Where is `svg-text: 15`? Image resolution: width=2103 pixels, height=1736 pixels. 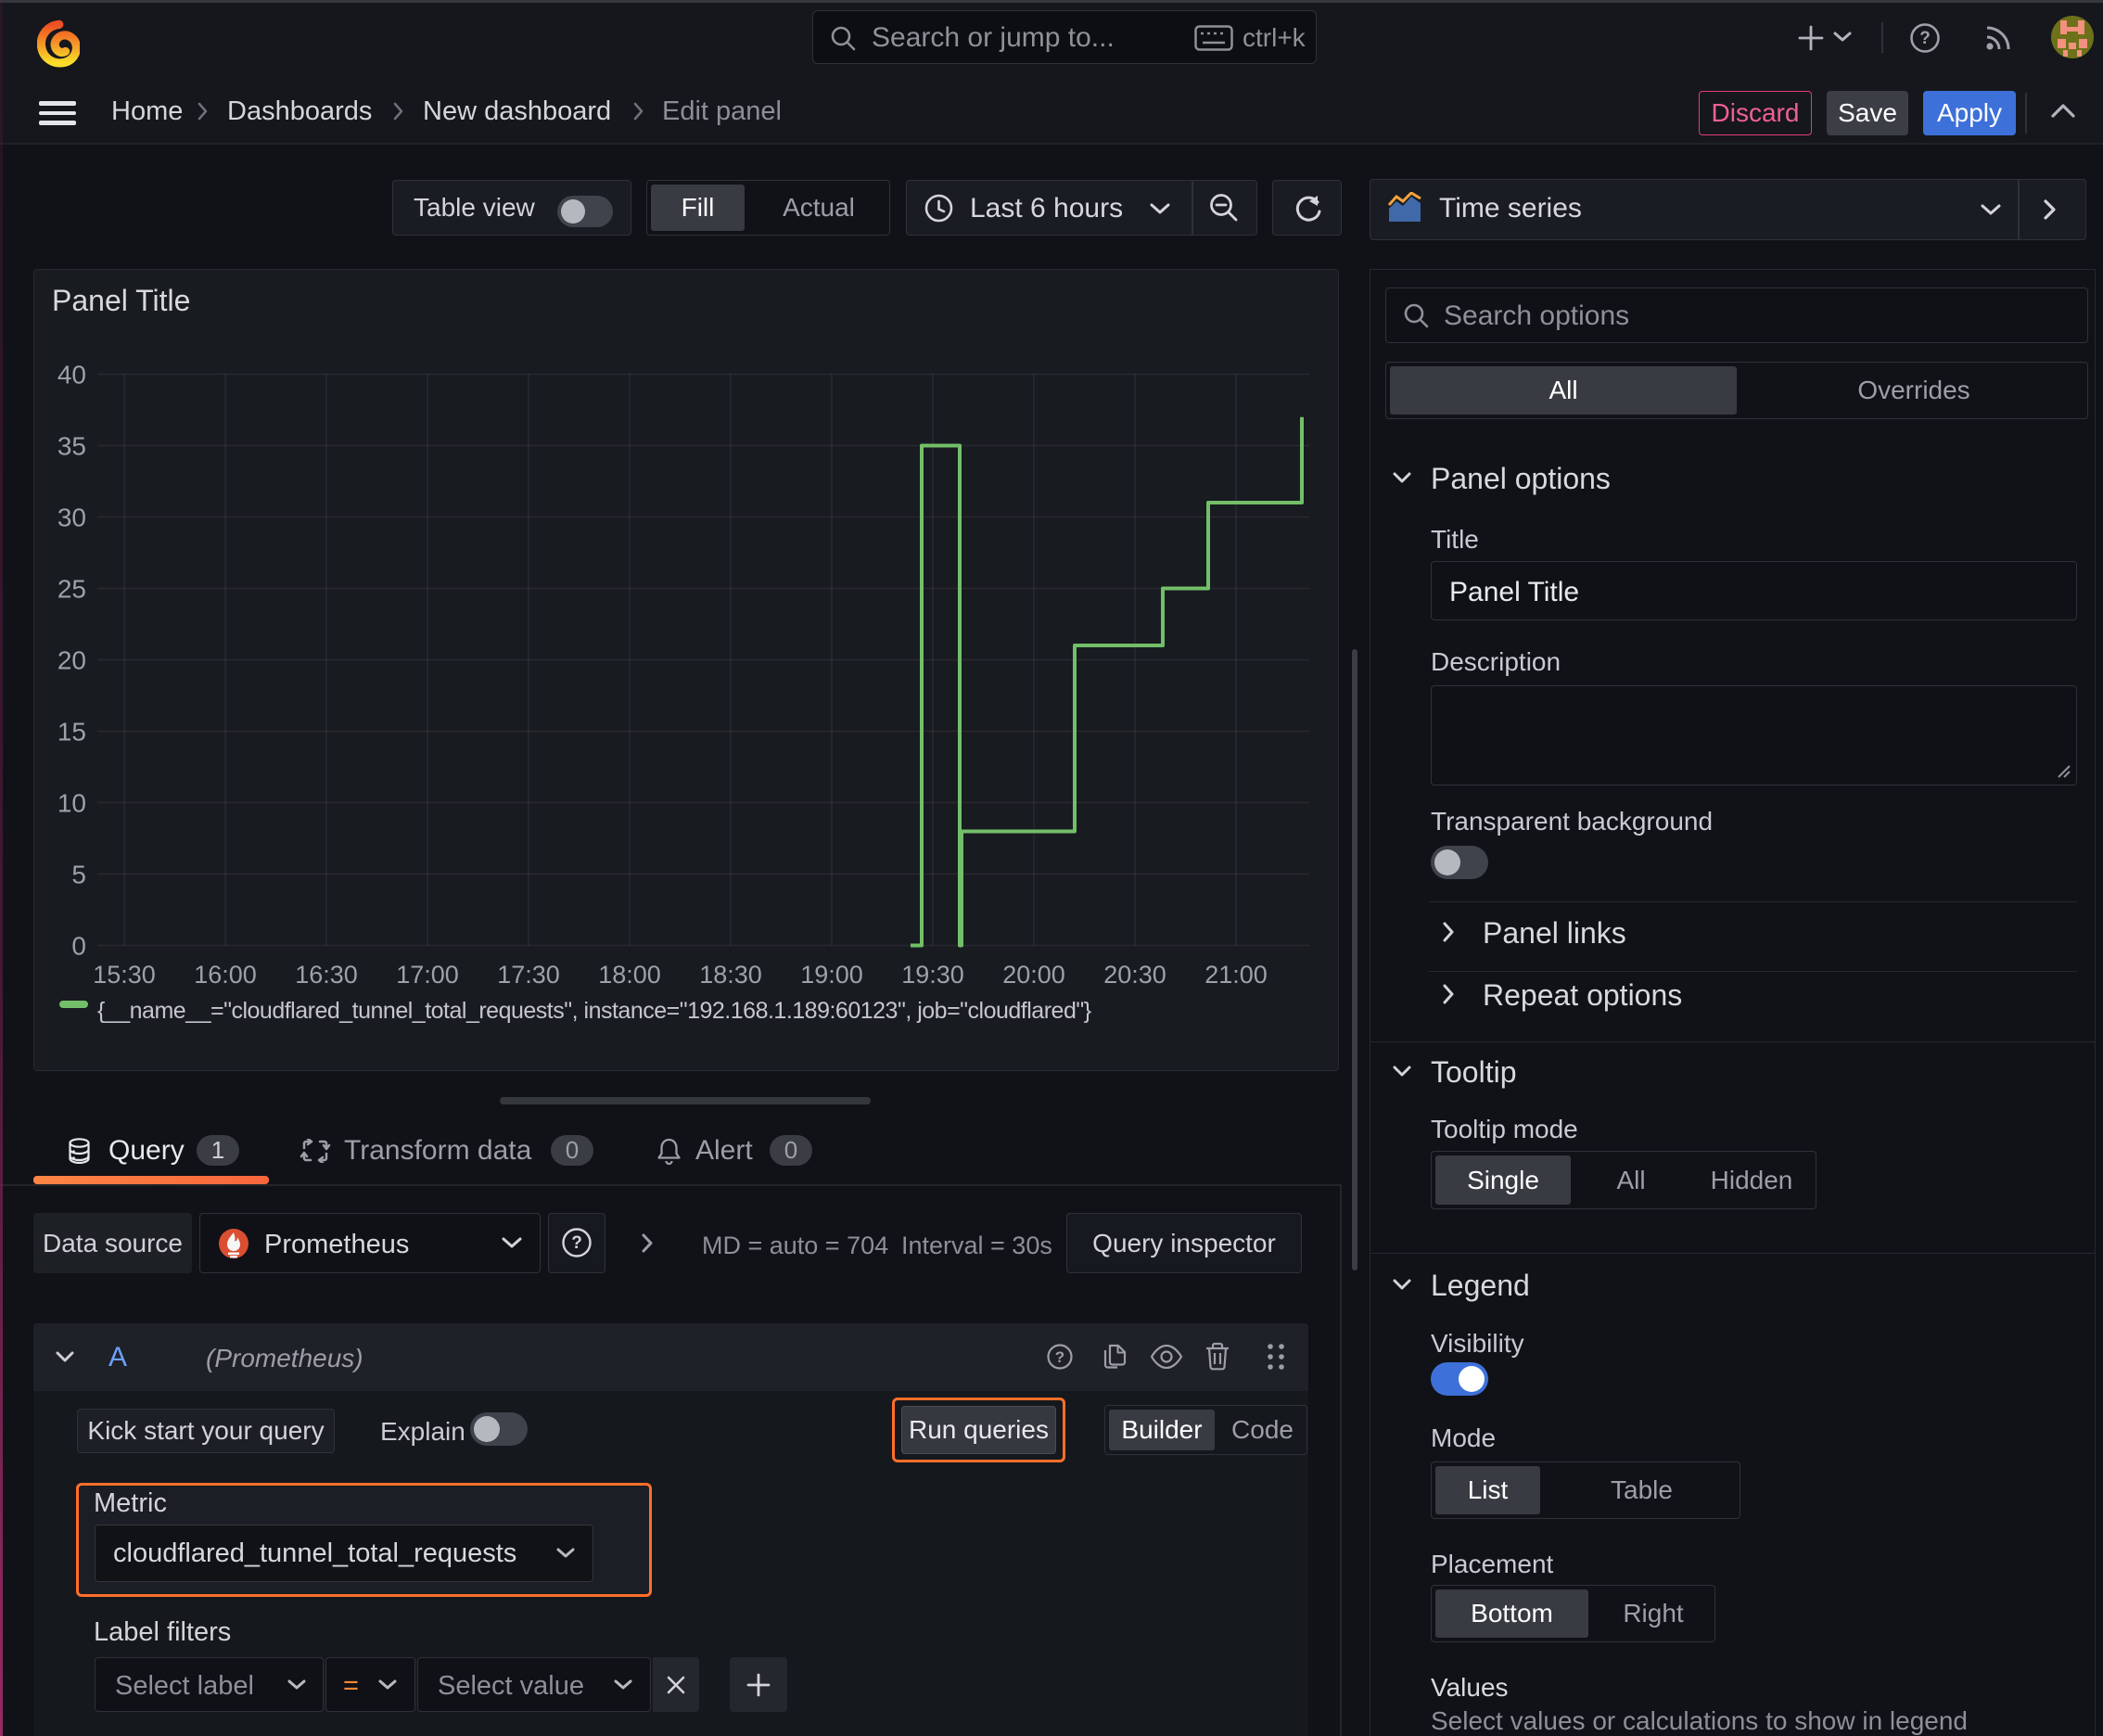
svg-text: 15 is located at coordinates (71, 732).